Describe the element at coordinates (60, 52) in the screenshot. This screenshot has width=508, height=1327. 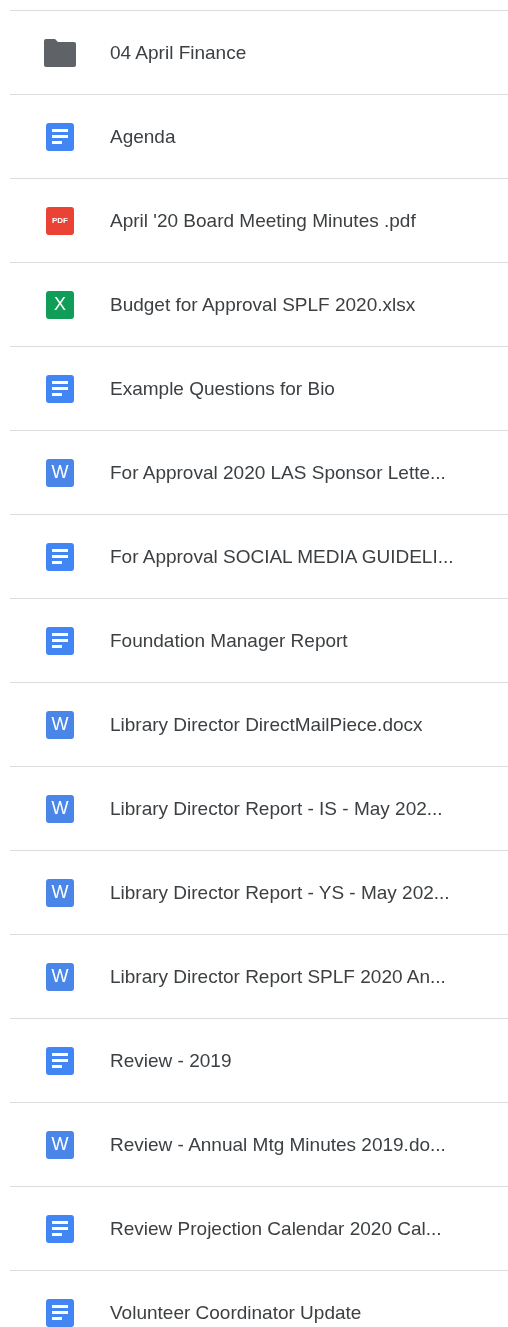
I see `folder-icon` at that location.